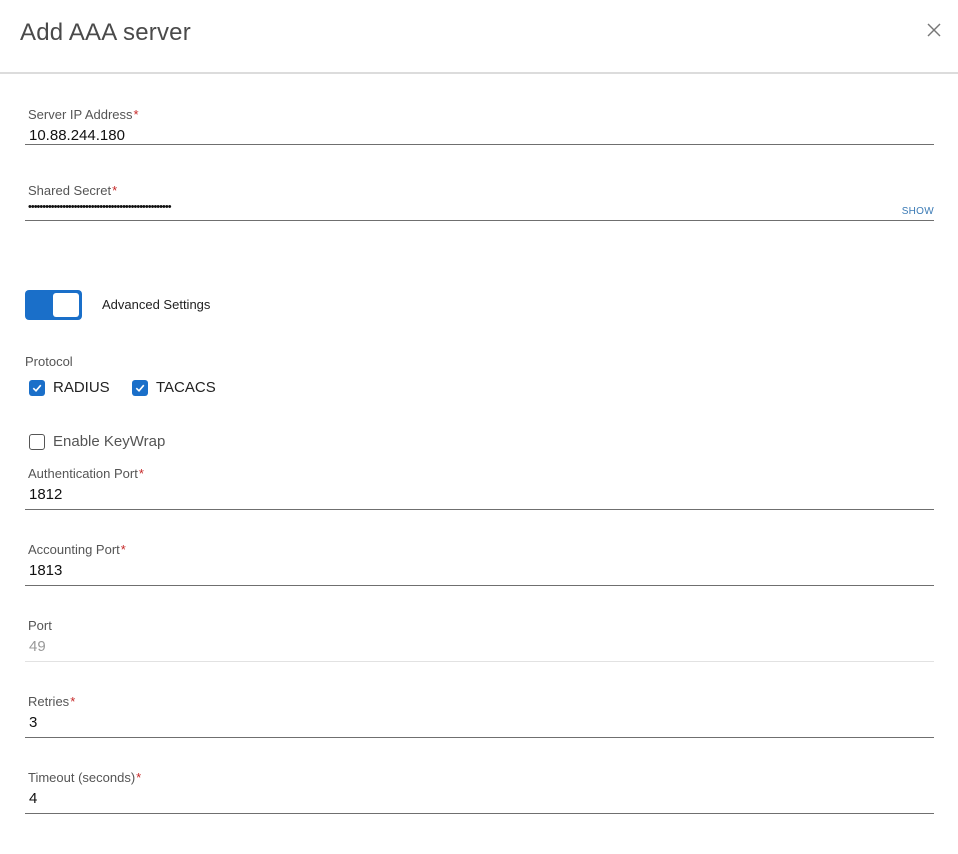 The width and height of the screenshot is (958, 854). I want to click on server-ip-field: Server IP Address* 10.88.244.180, so click(479, 144).